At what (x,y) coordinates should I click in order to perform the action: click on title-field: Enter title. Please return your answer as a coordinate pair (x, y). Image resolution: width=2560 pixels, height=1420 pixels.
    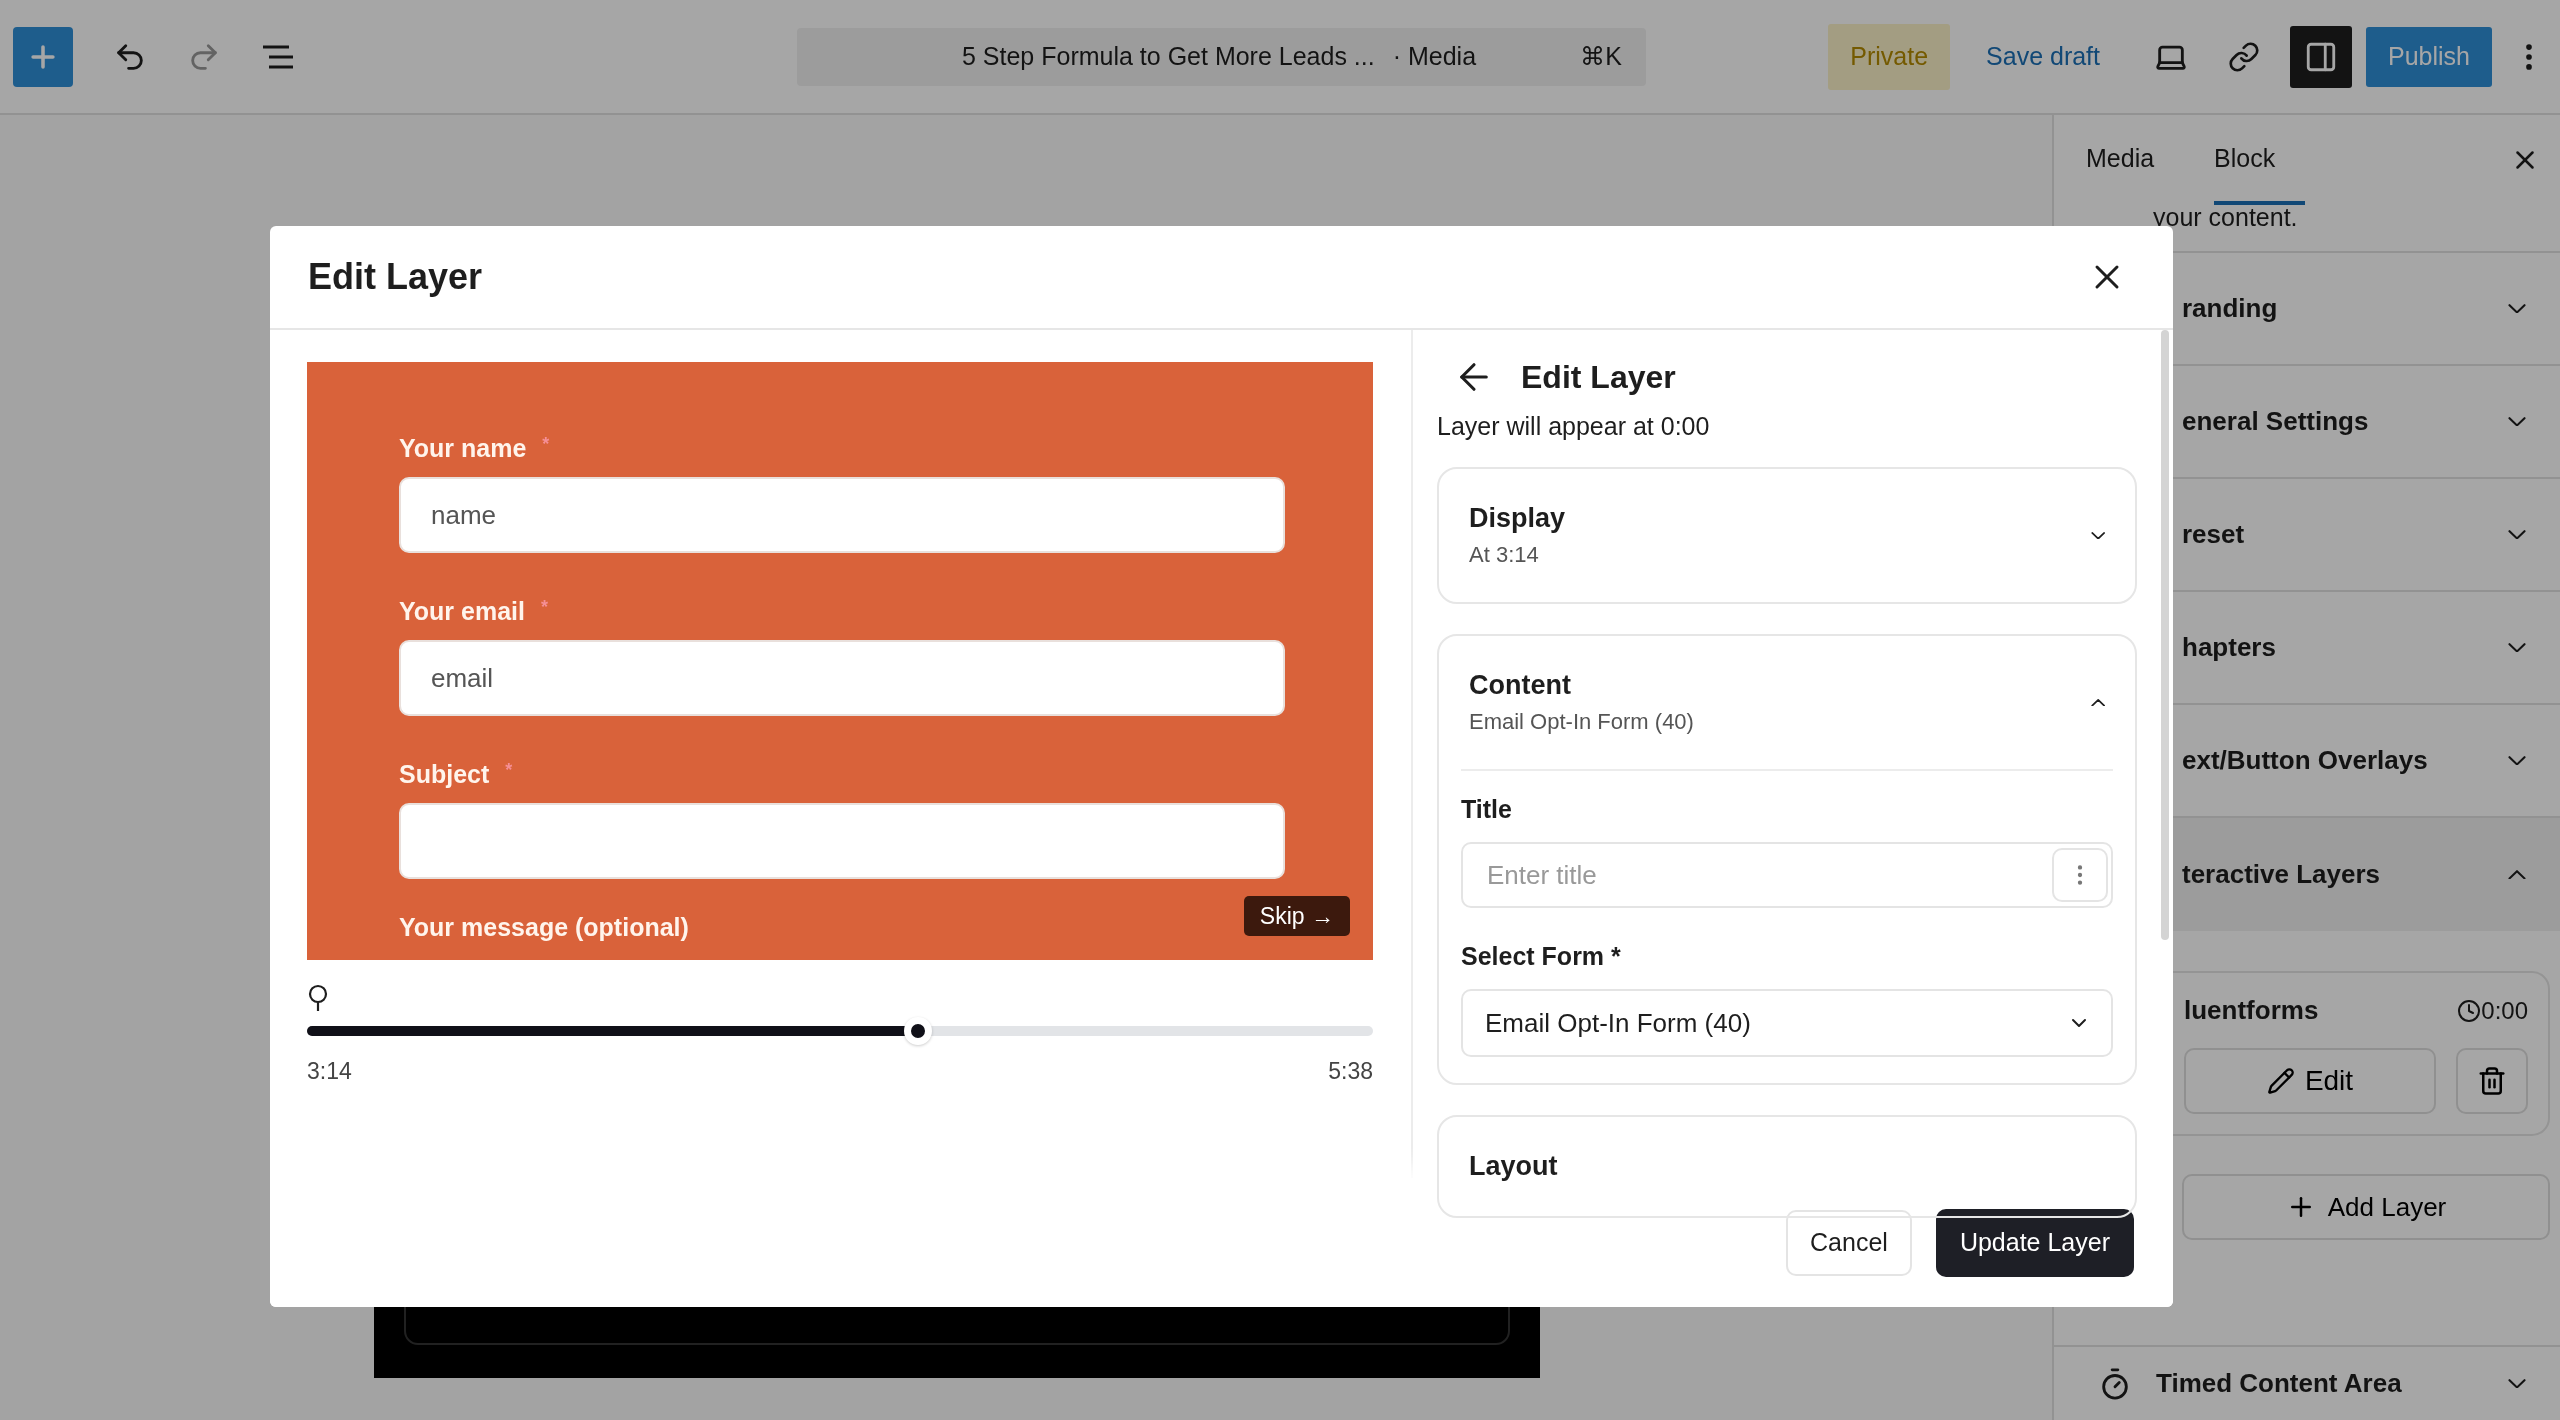
    Looking at the image, I should click on (1787, 875).